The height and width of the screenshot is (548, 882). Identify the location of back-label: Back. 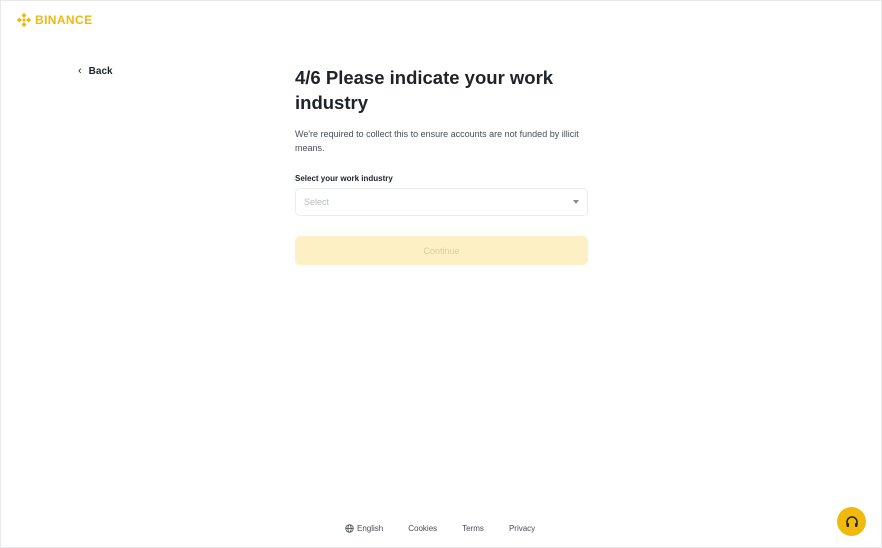
(100, 71).